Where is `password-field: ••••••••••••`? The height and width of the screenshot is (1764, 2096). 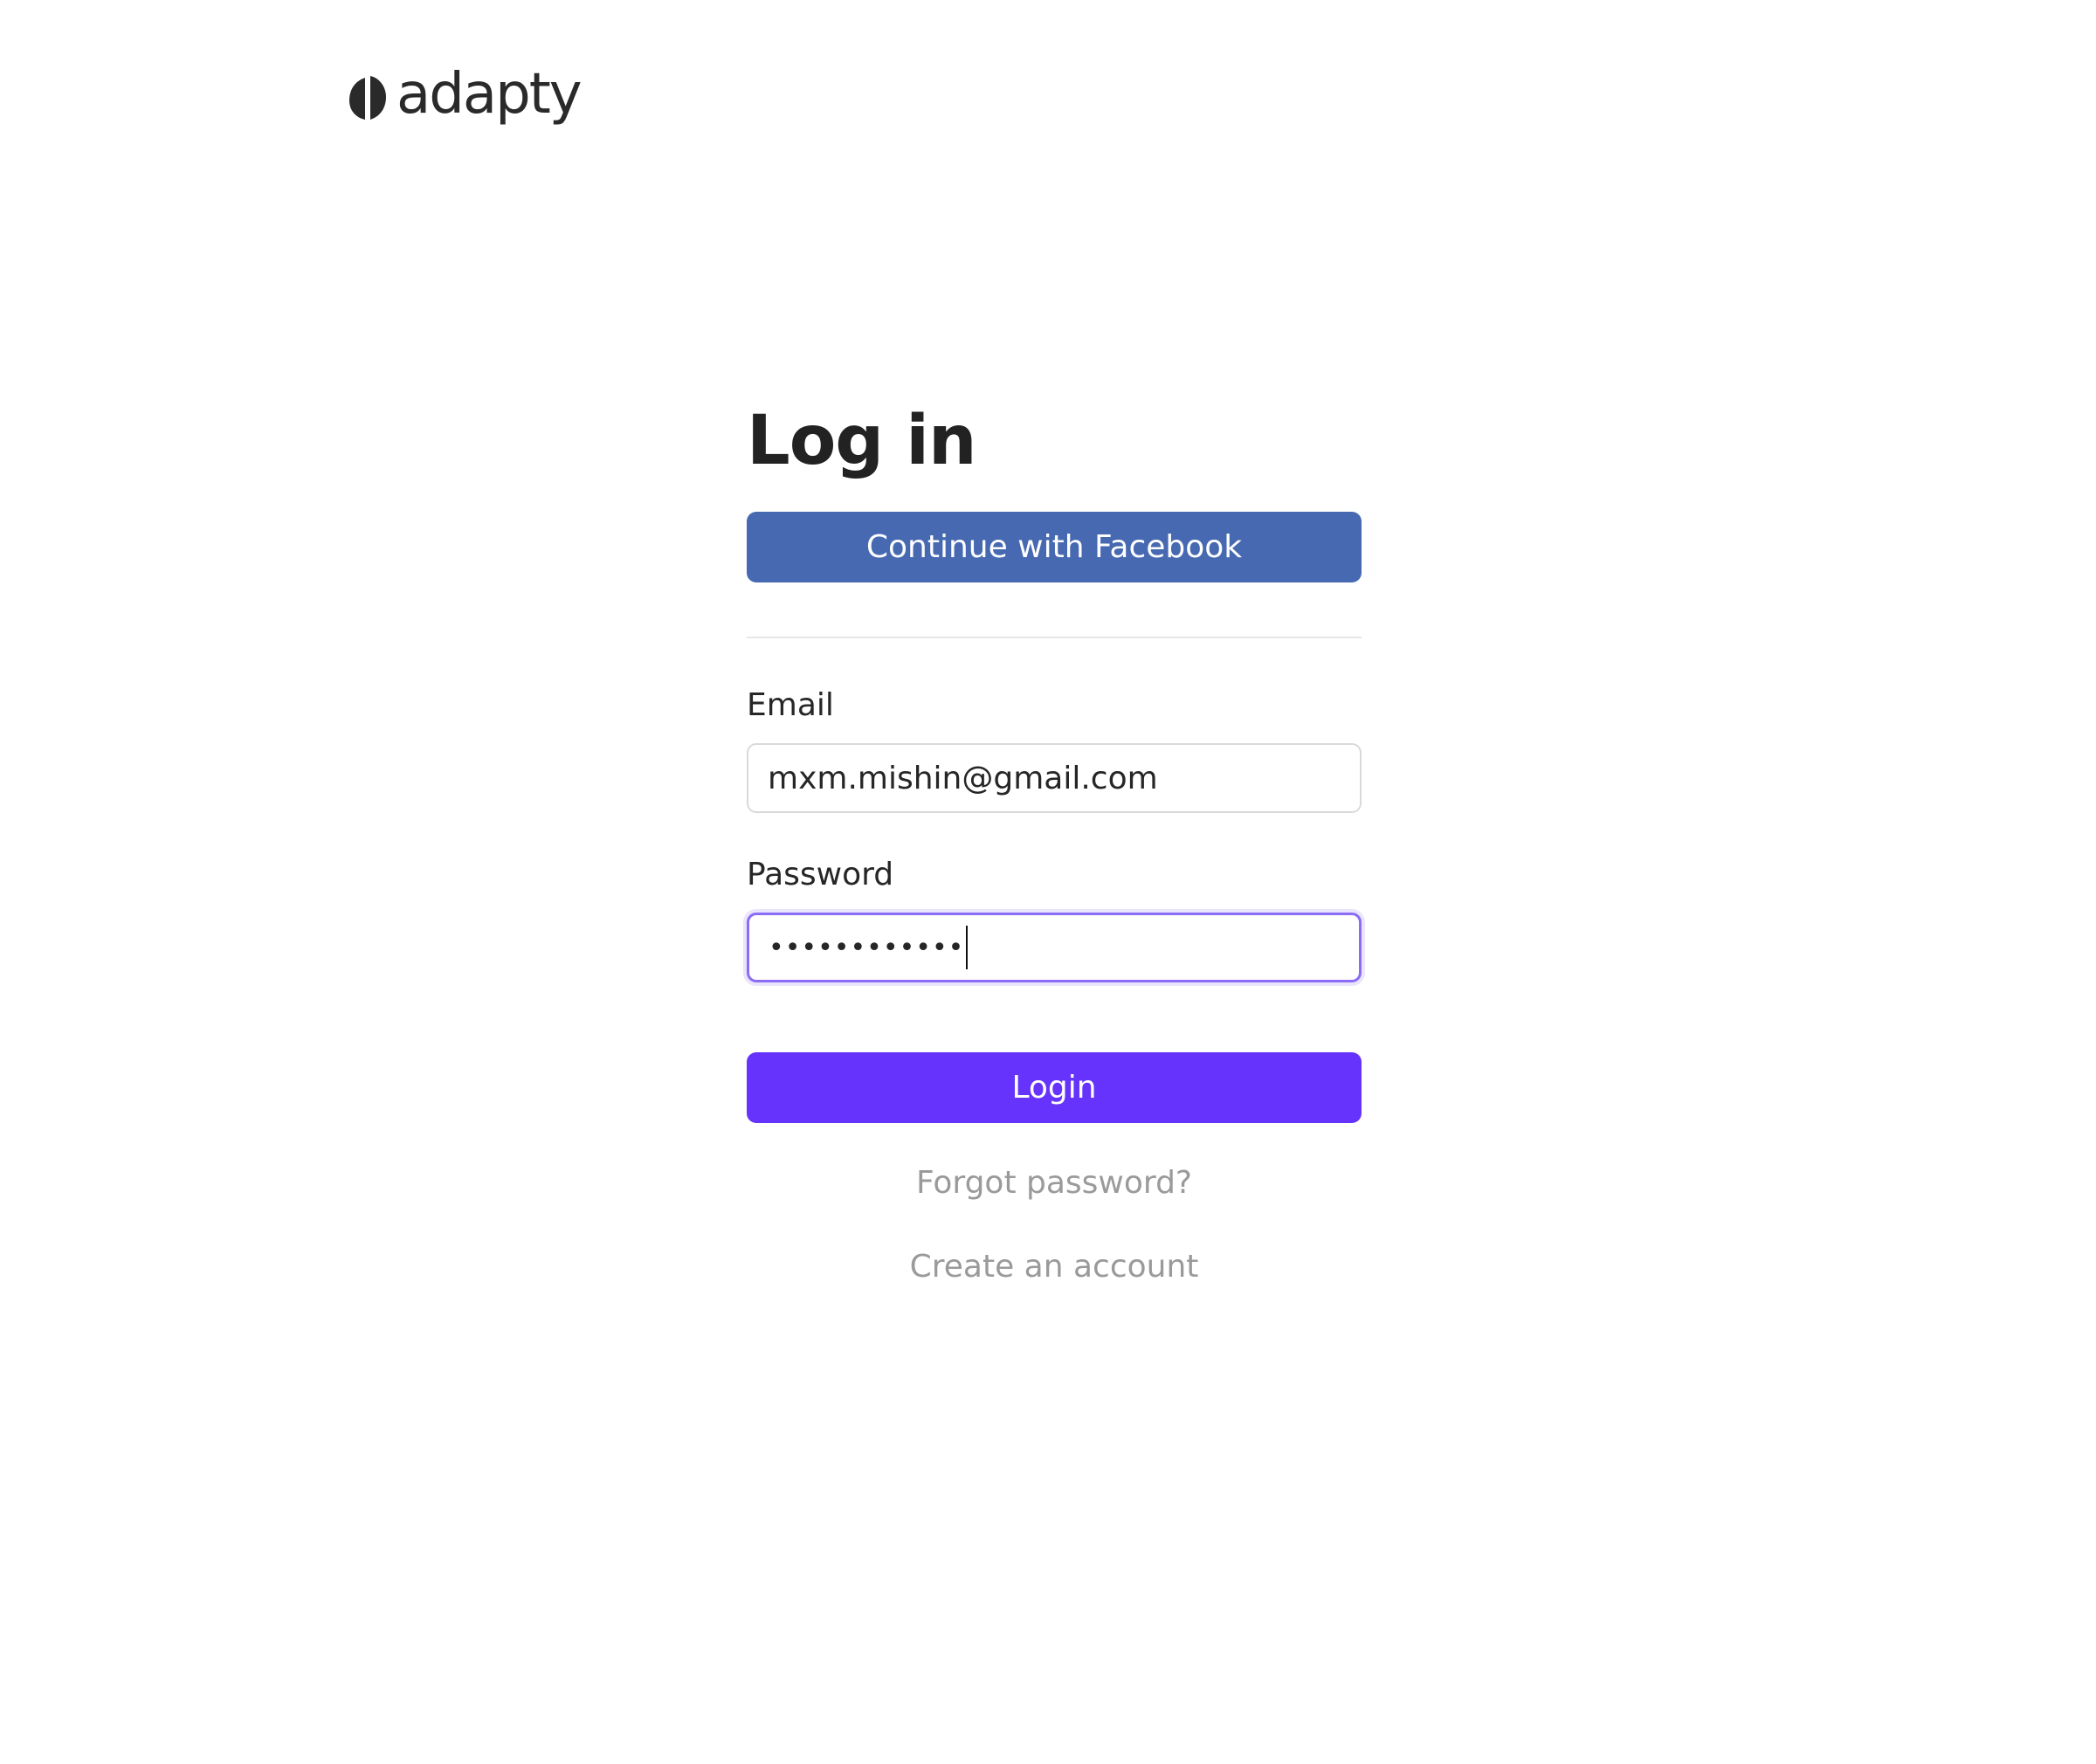
password-field: •••••••••••• is located at coordinates (1054, 948).